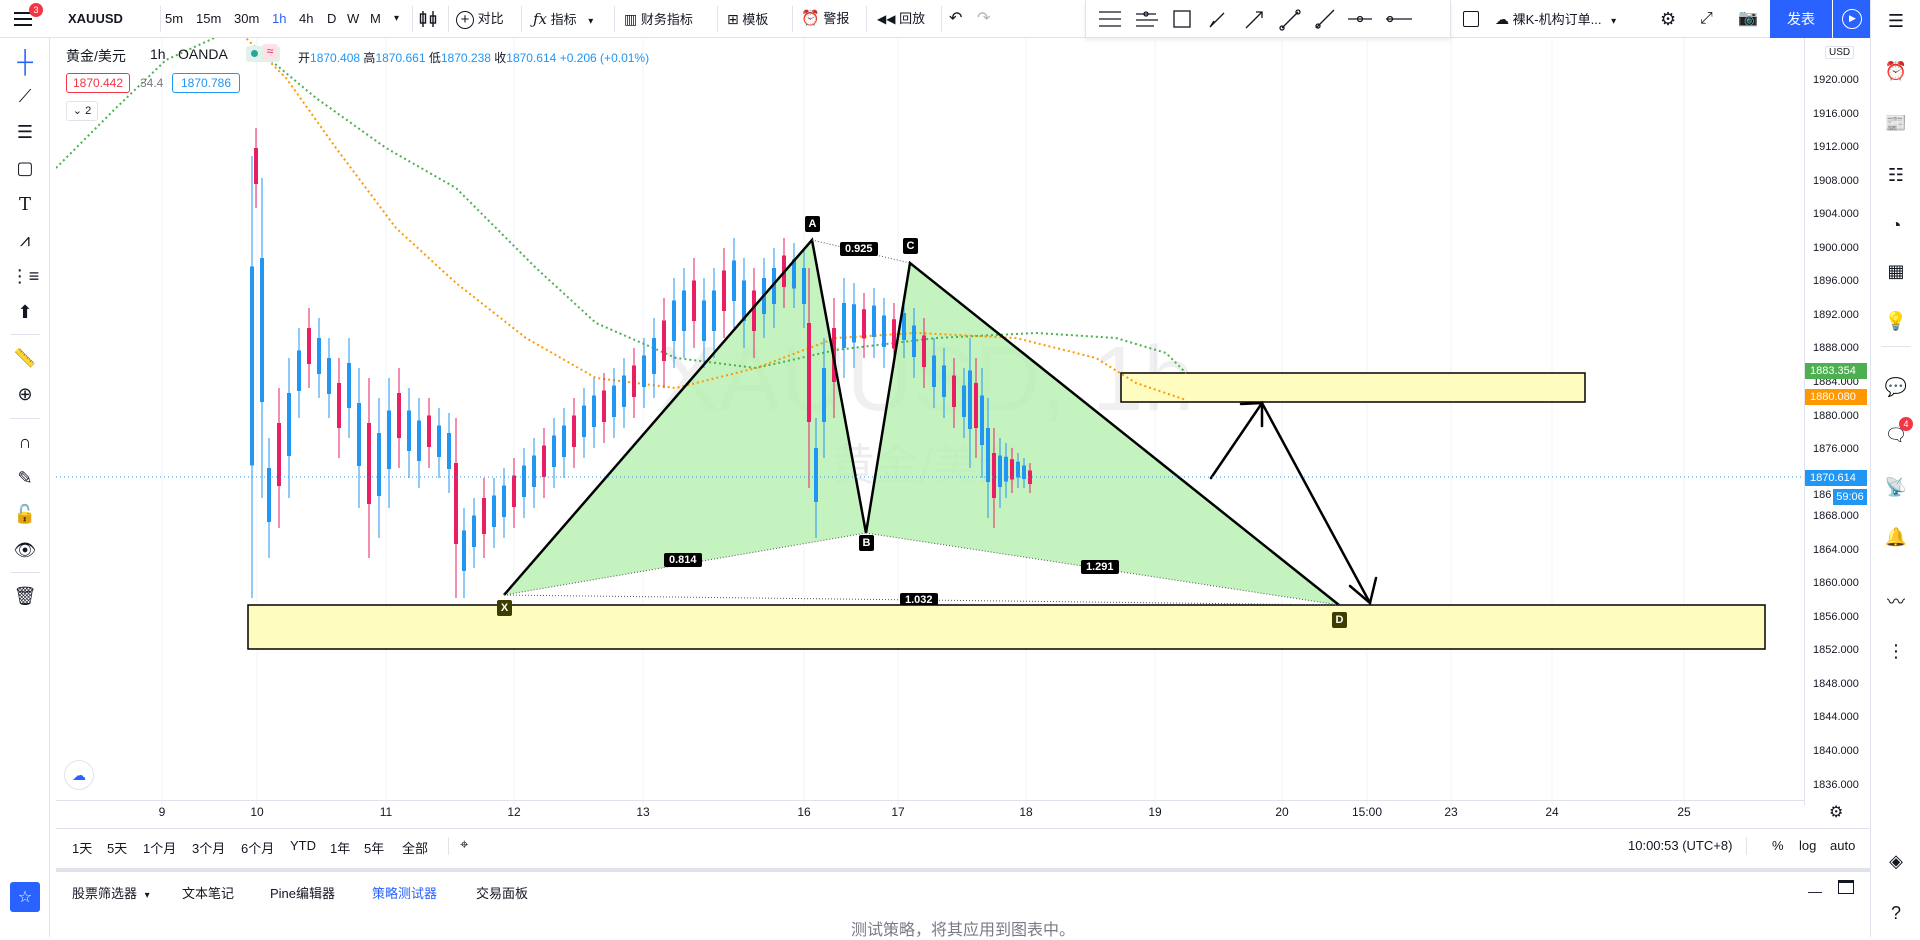  Describe the element at coordinates (428, 19) in the screenshot. I see `candles-icon` at that location.